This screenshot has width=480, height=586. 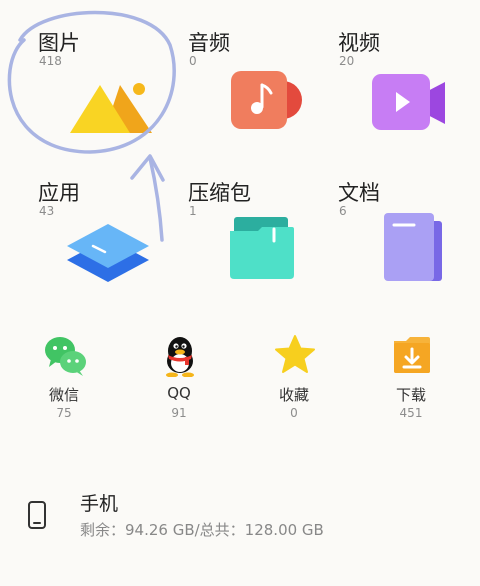 What do you see at coordinates (202, 530) in the screenshot?
I see `storage-info: 剩余：94.26 GB/总共：128.00 GB` at bounding box center [202, 530].